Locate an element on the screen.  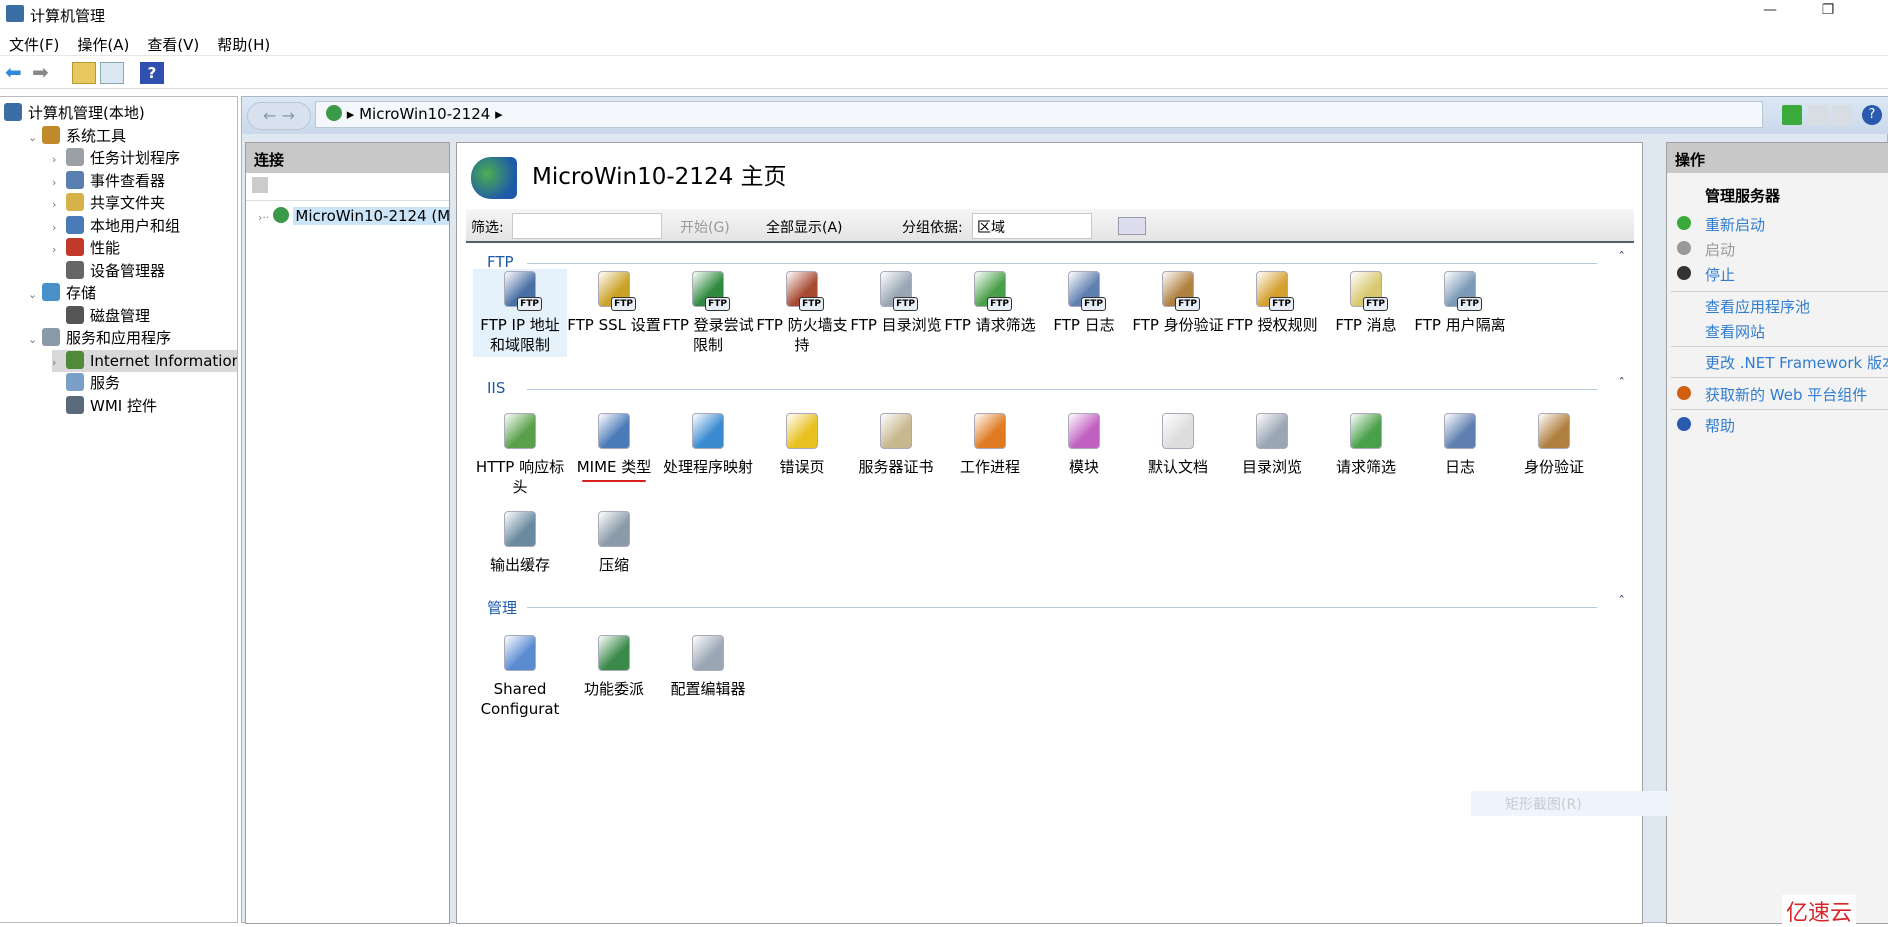
feature-item: 服务器证书 is located at coordinates (896, 444).